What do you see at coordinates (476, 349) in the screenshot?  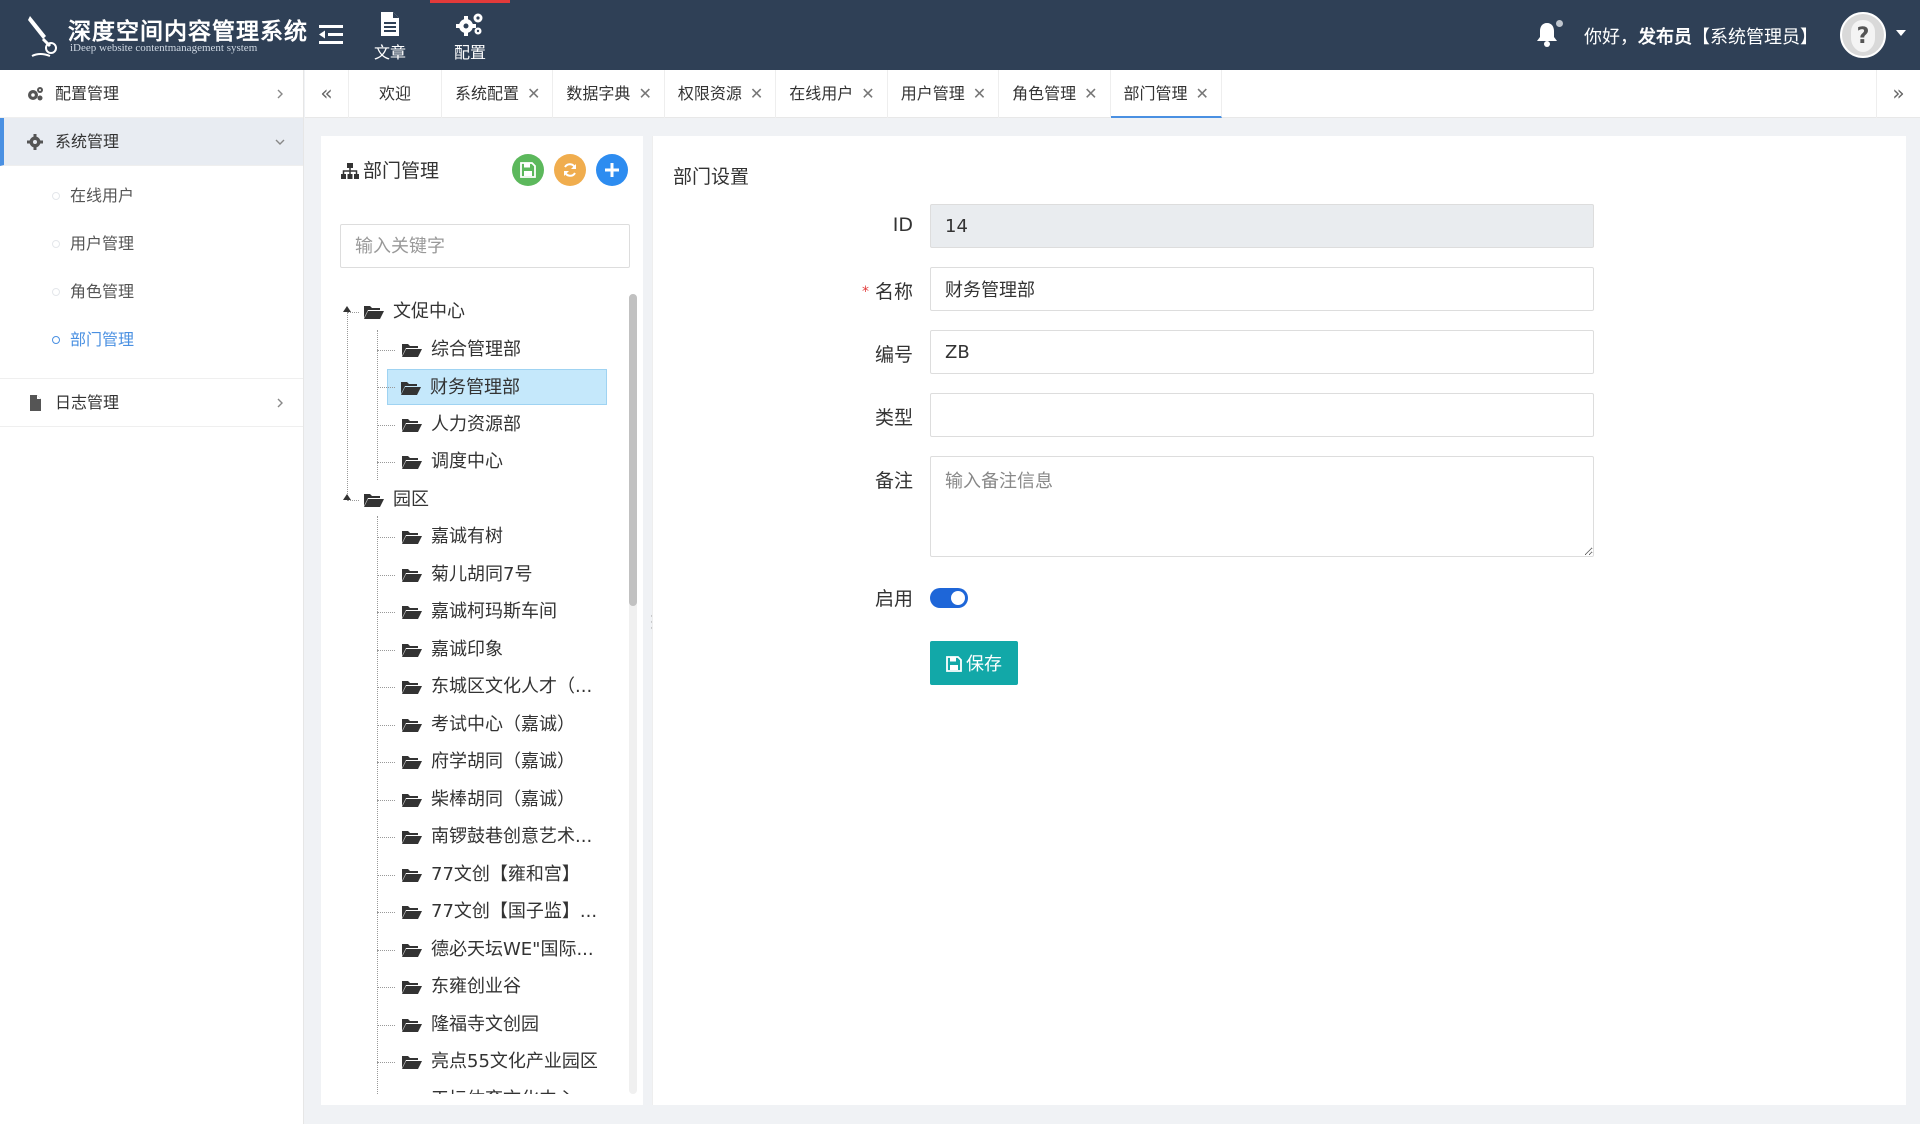 I see `tree-node-label: 综合管理部` at bounding box center [476, 349].